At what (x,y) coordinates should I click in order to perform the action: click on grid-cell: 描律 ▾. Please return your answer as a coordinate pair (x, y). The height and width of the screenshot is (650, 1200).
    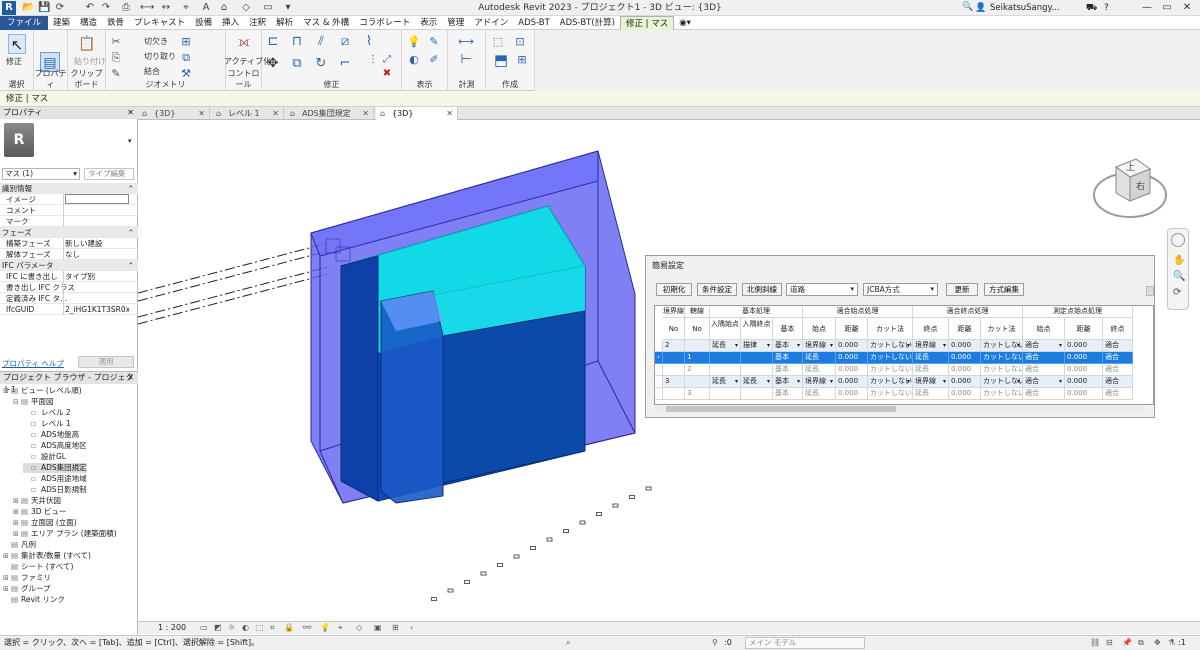
    Looking at the image, I should click on (757, 346).